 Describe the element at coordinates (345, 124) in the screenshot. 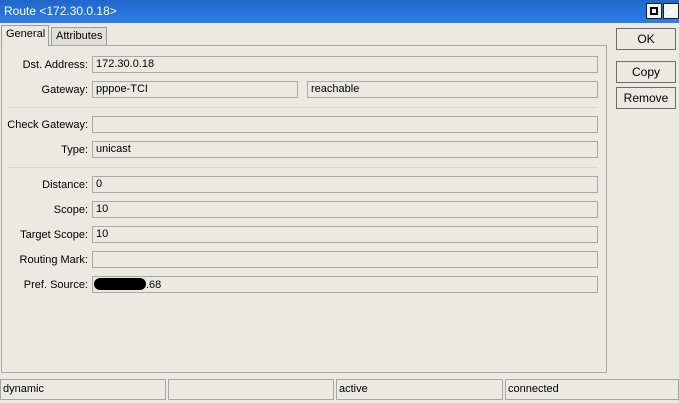

I see `check-gateway-field` at that location.